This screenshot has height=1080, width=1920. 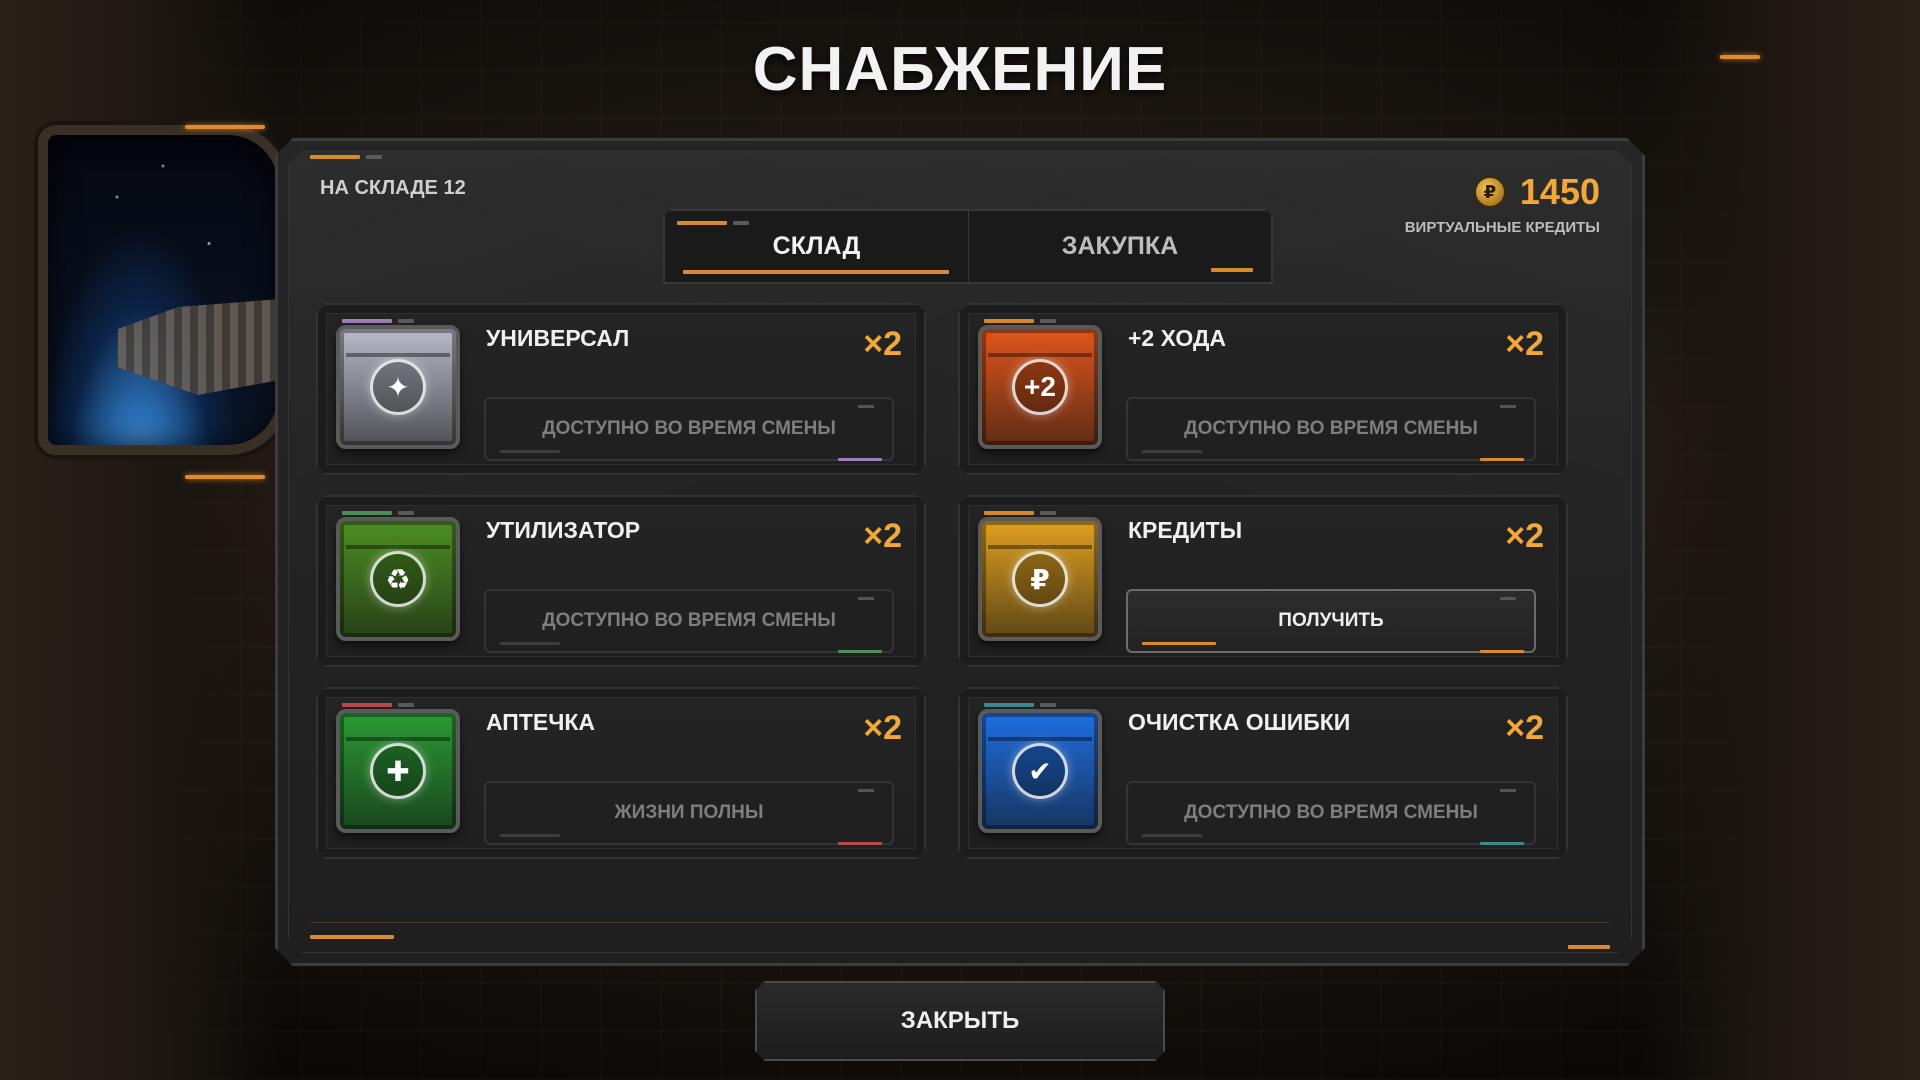 I want to click on item-name: ОЧИСТКА ОШИБКИ, so click(x=1239, y=722).